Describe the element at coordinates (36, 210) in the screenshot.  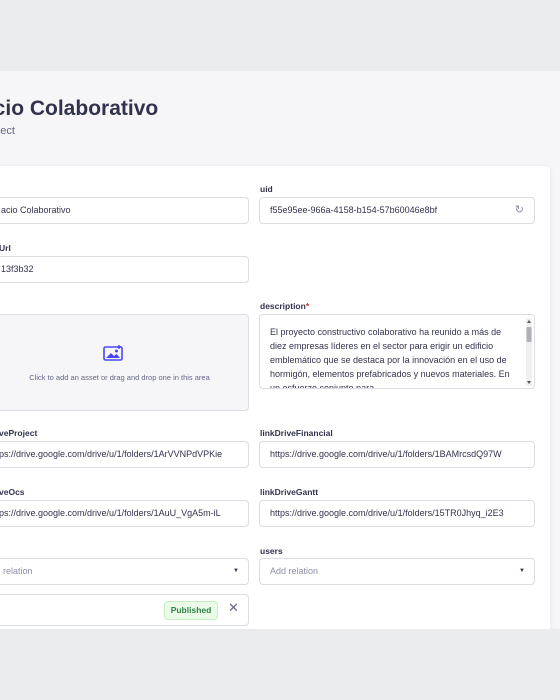
I see `name-field-value: acio Colaborativo` at that location.